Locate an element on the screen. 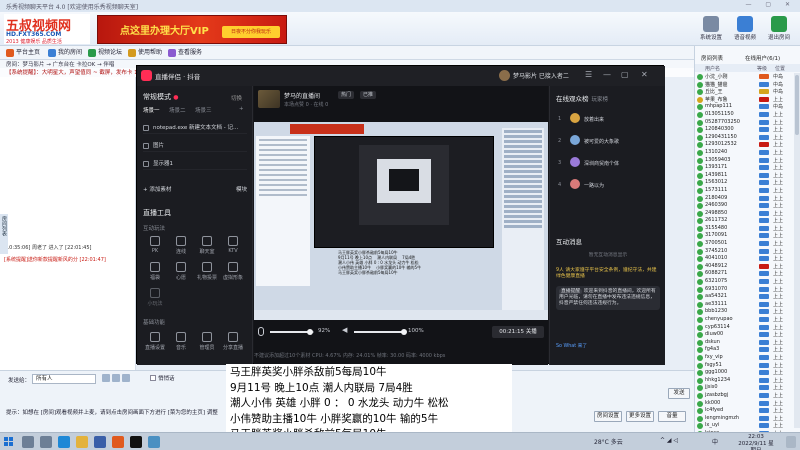  add-source-button: + 添加素材 is located at coordinates (157, 190).